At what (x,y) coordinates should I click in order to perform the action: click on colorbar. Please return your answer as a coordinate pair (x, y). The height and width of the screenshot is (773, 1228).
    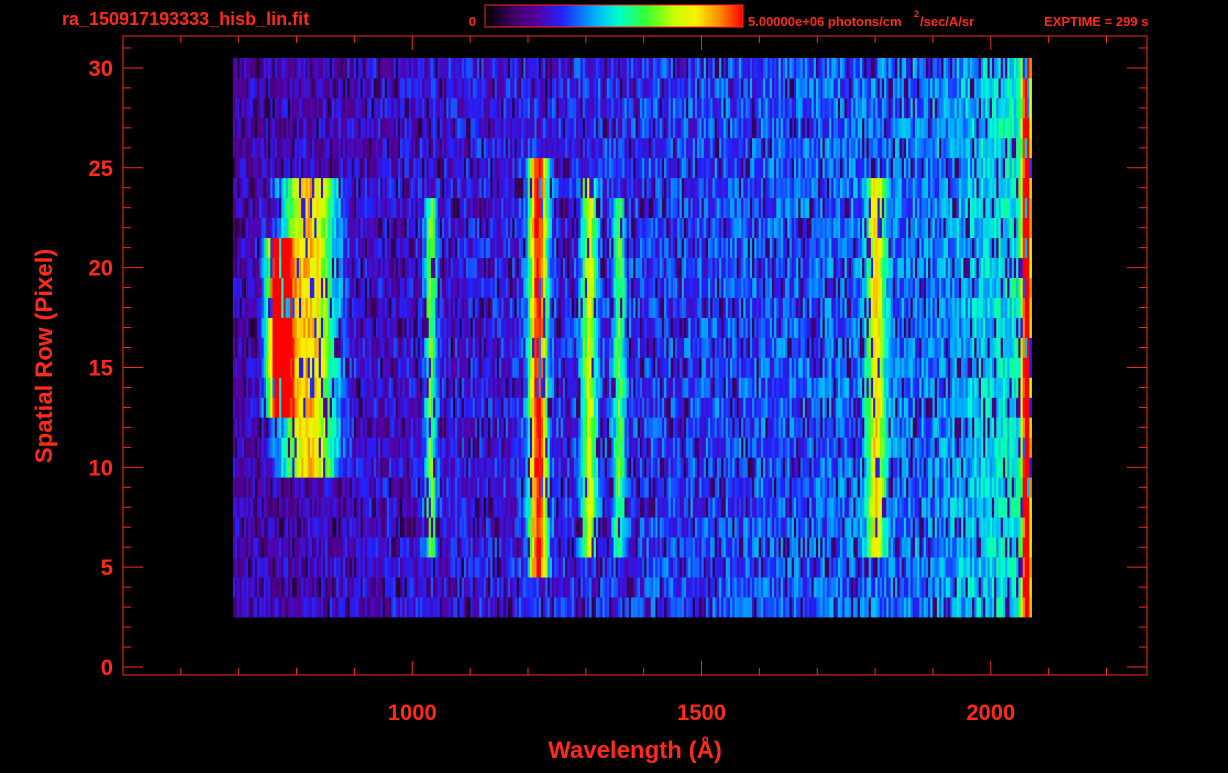
    Looking at the image, I should click on (614, 16).